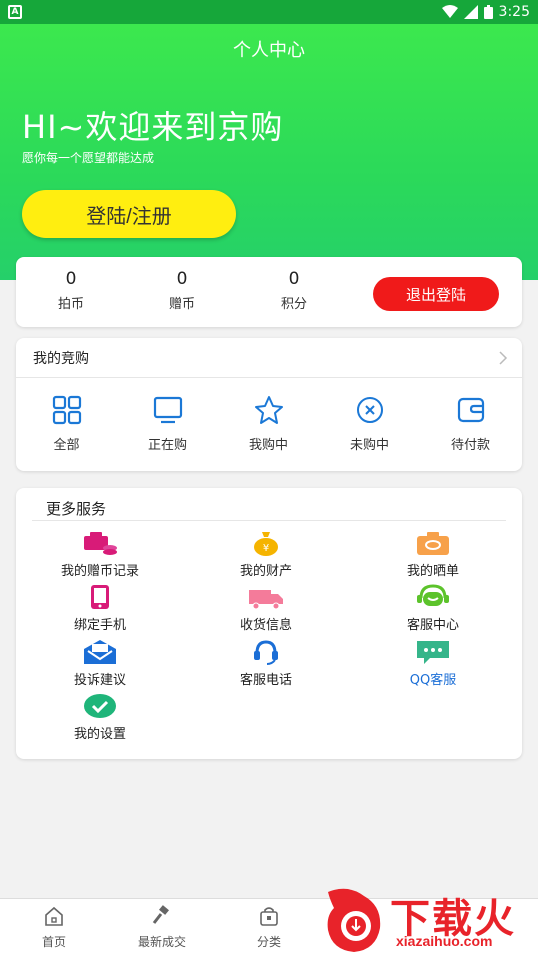 The image size is (538, 954). I want to click on service-label: 我的设置, so click(99, 734).